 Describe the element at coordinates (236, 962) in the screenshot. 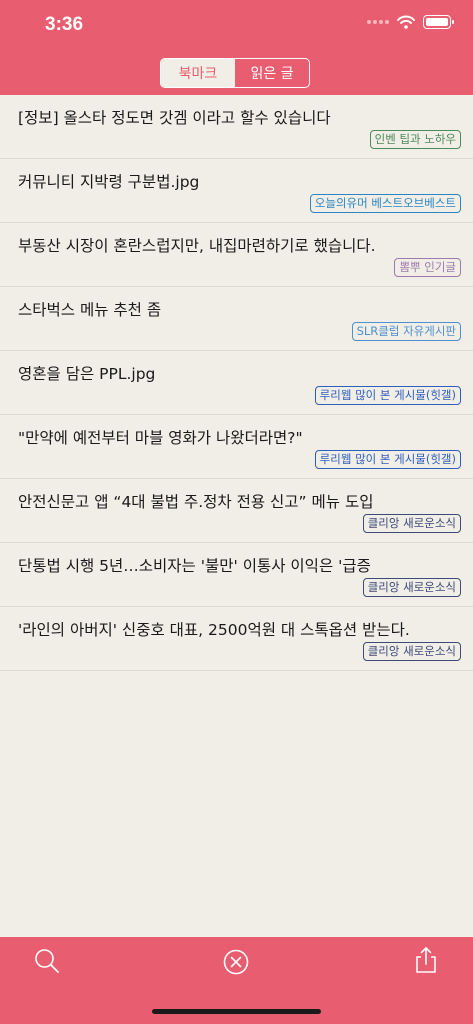

I see `clear-icon` at that location.